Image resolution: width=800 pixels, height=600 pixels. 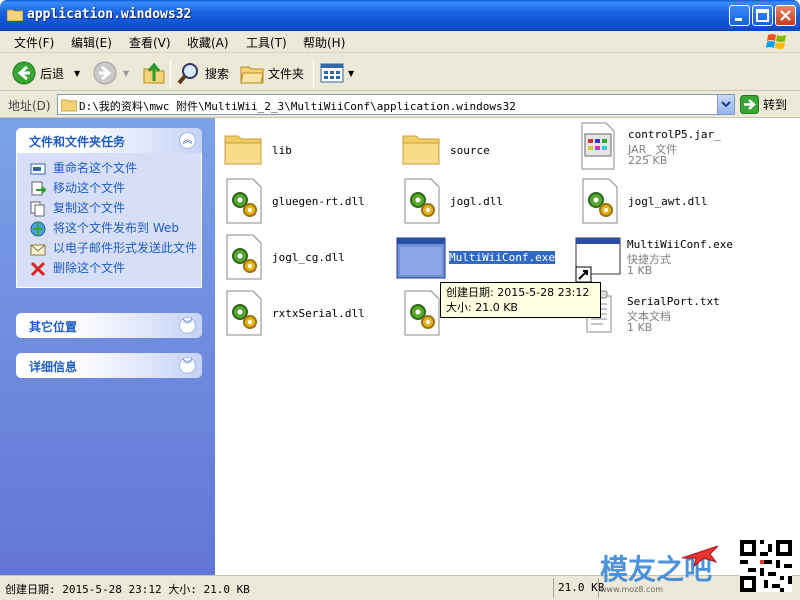 What do you see at coordinates (105, 73) in the screenshot?
I see `forward-arrow-icon` at bounding box center [105, 73].